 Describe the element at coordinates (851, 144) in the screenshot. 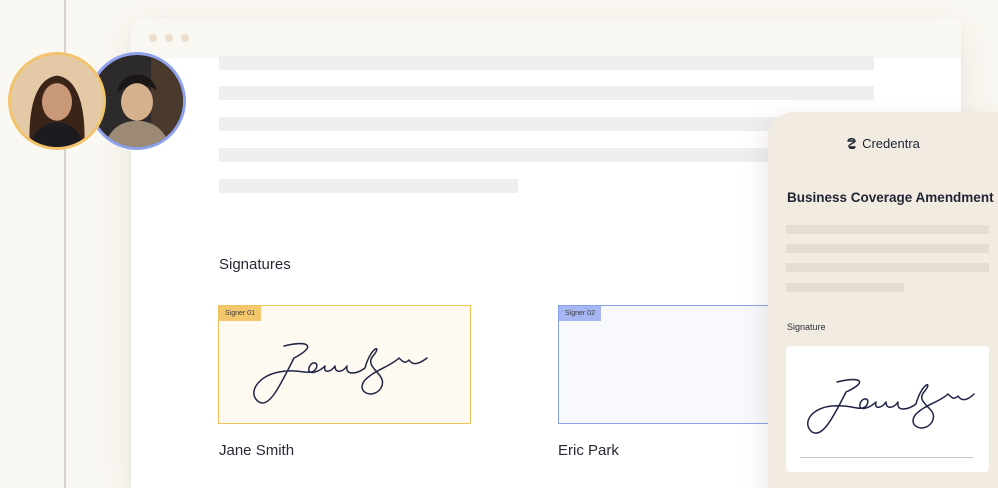

I see `credentra-logo-icon` at that location.